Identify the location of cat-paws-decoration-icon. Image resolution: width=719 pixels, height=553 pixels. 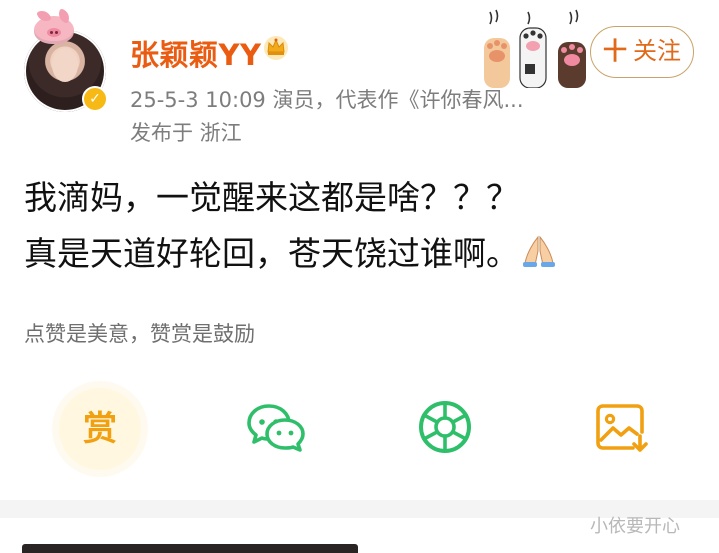
(535, 48).